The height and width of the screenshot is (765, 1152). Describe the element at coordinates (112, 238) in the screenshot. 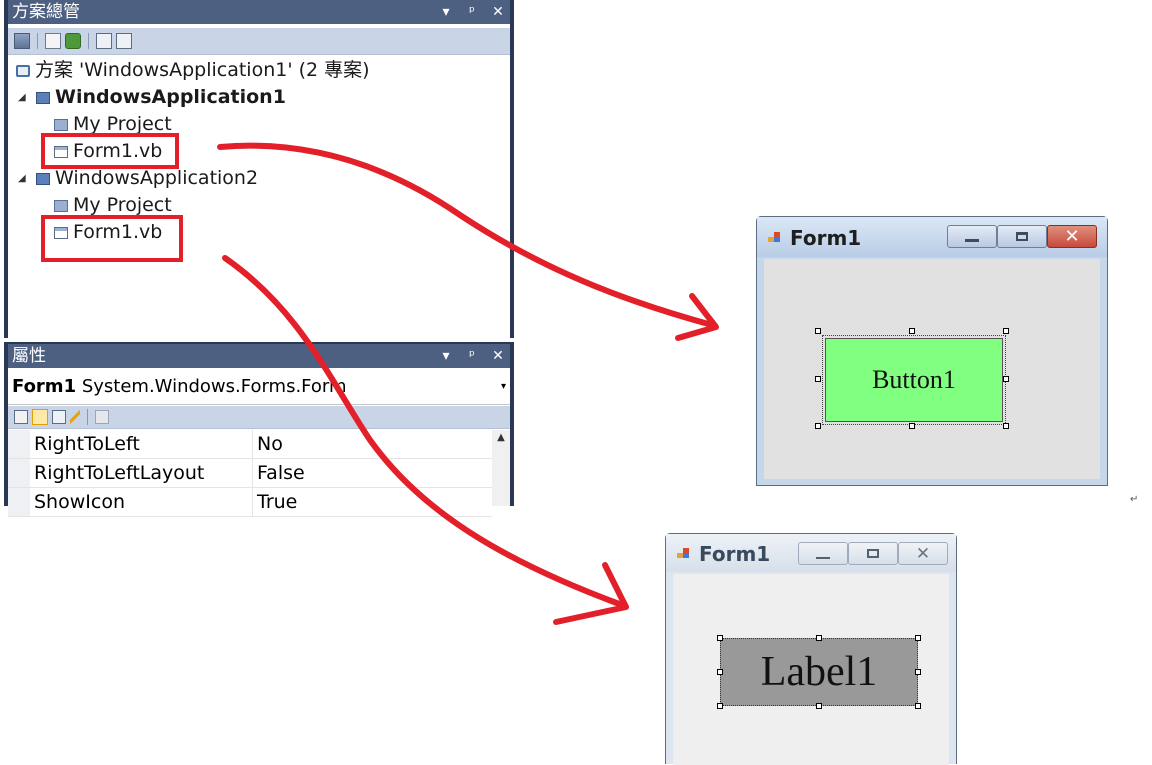

I see `highlight-box-form1-app2` at that location.